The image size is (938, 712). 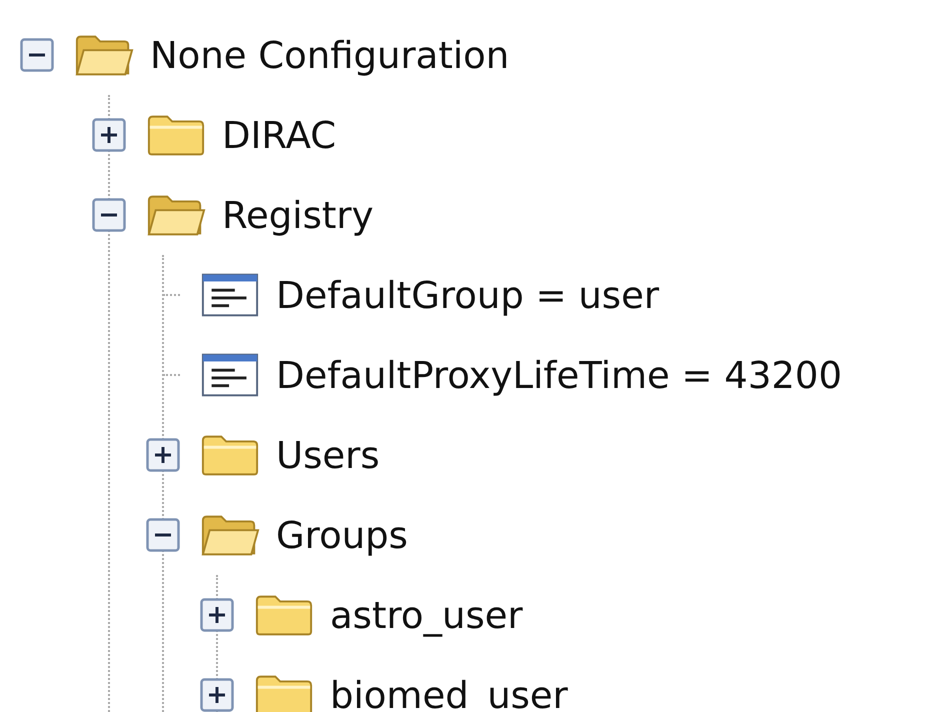 What do you see at coordinates (342, 535) in the screenshot?
I see `folder-label: Groups` at bounding box center [342, 535].